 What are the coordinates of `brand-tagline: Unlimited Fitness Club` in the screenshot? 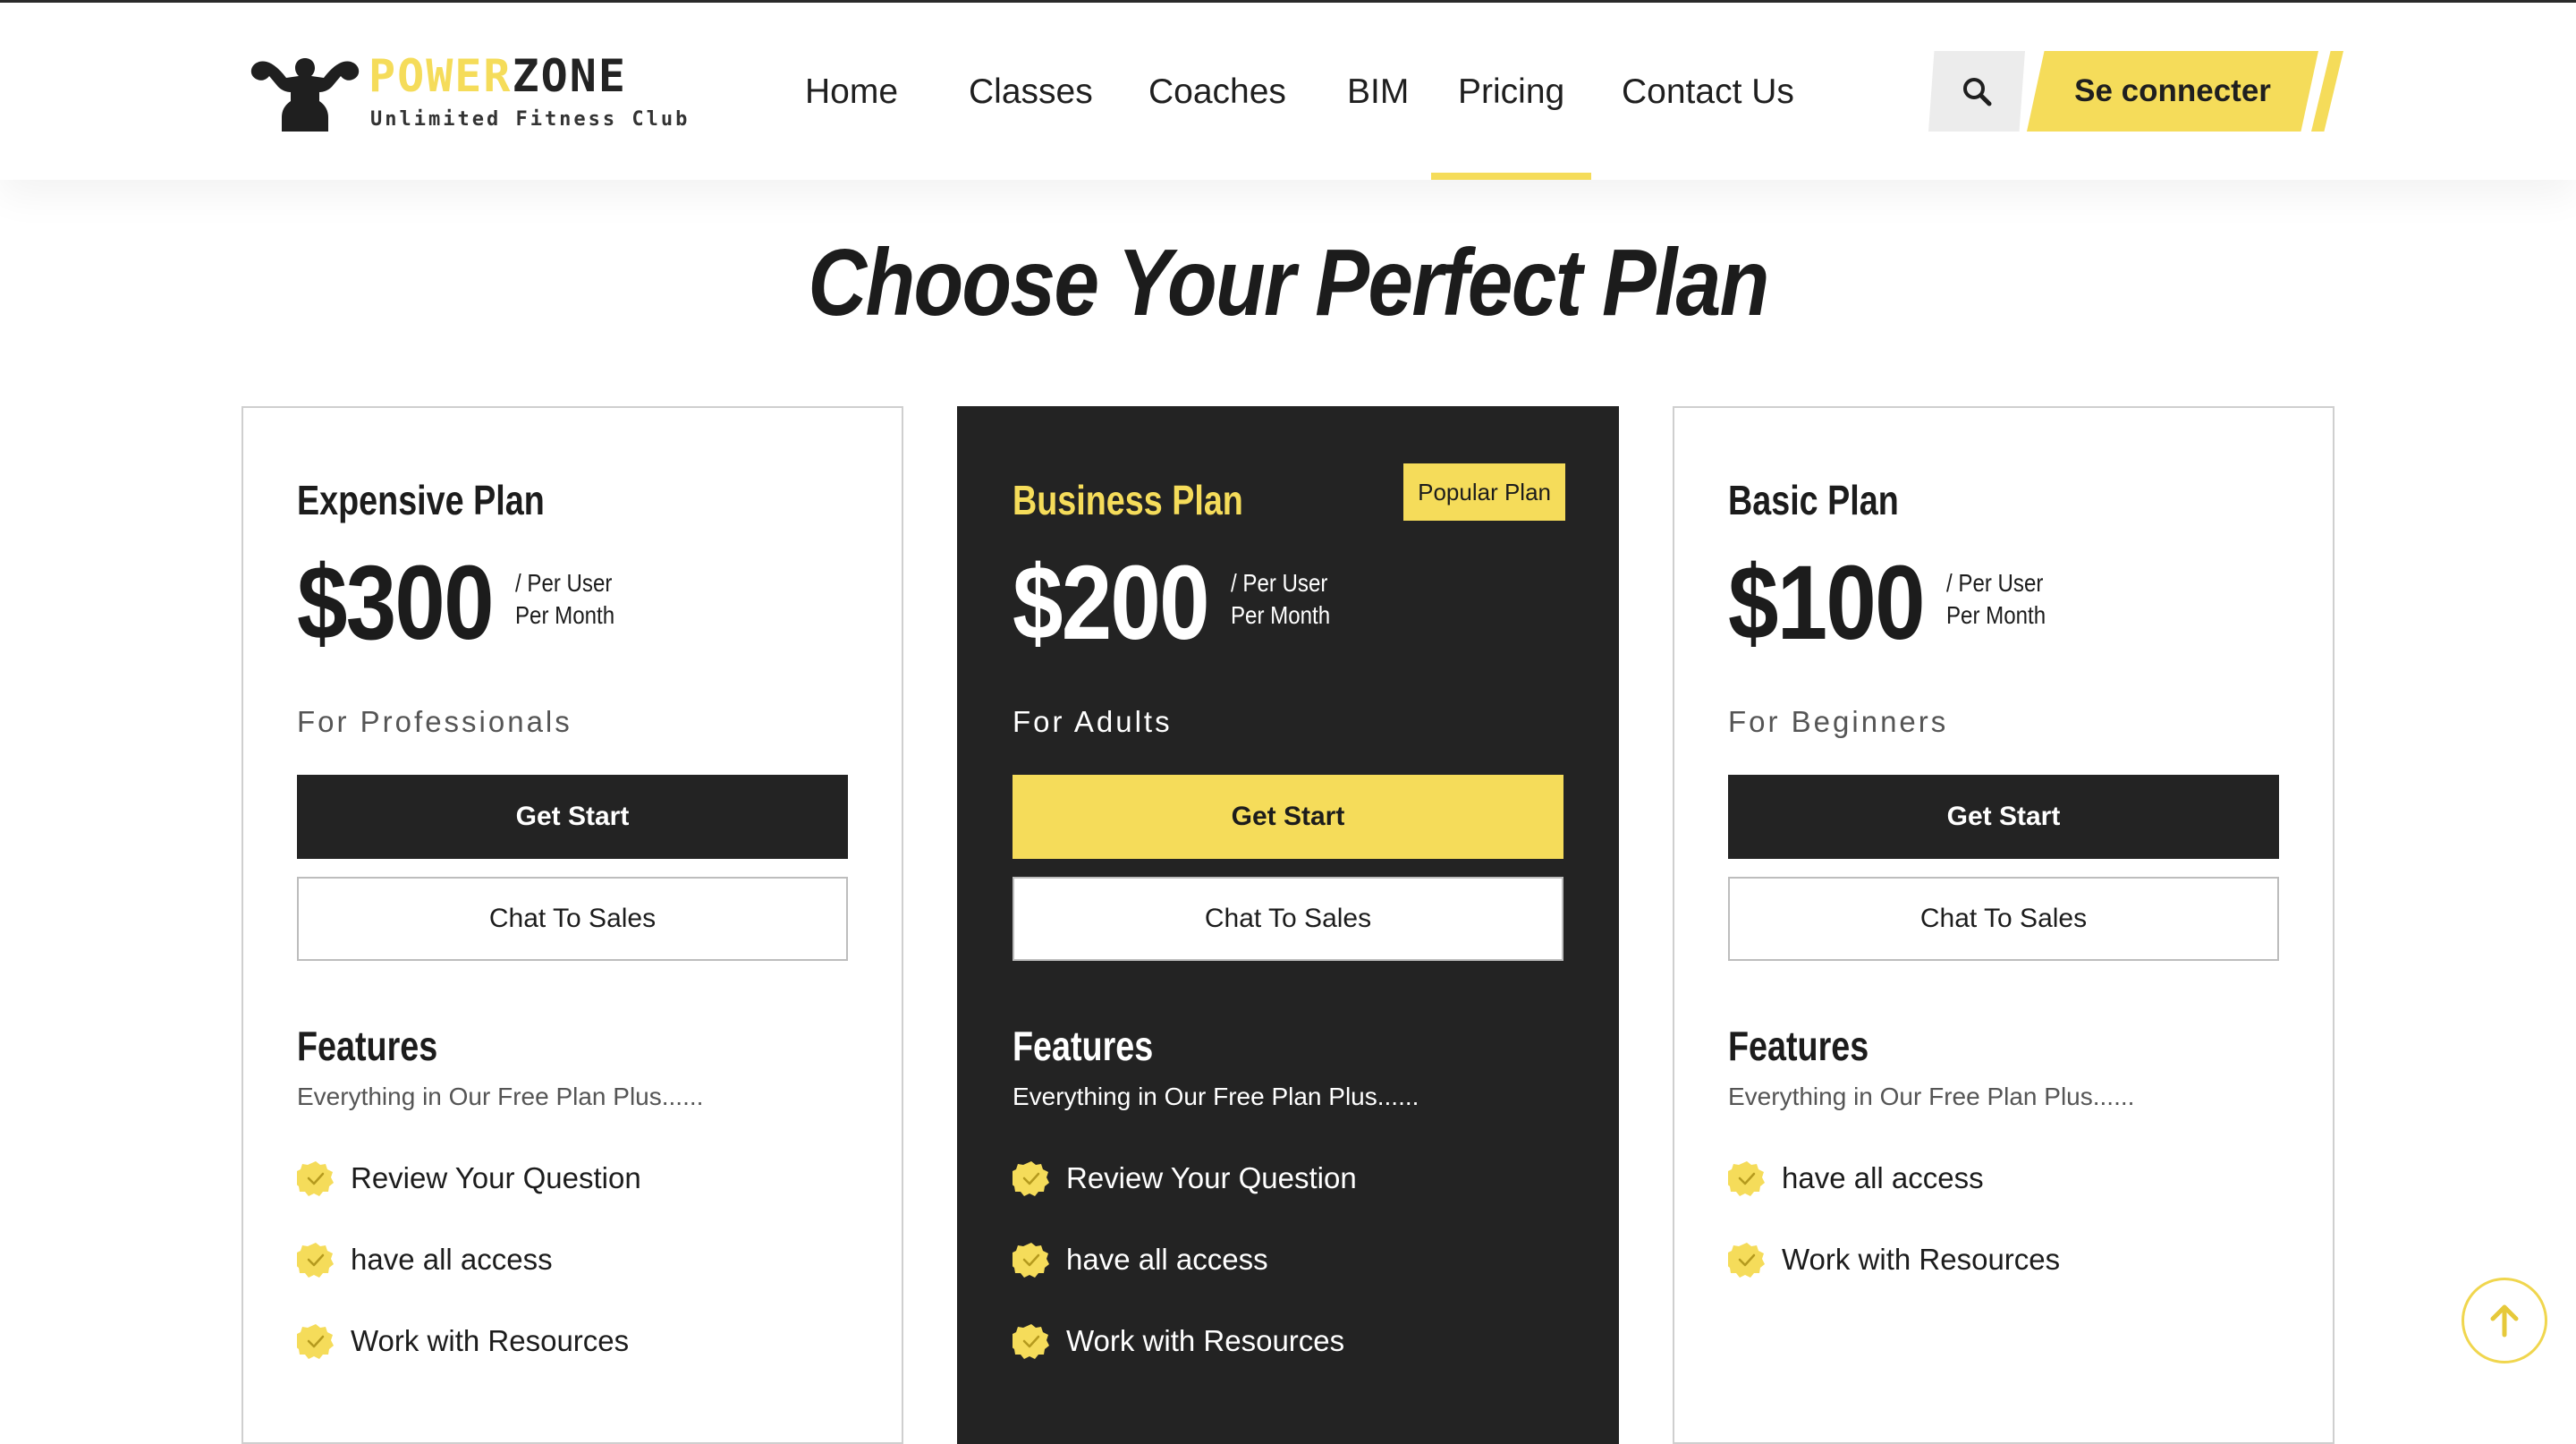 It's located at (530, 119).